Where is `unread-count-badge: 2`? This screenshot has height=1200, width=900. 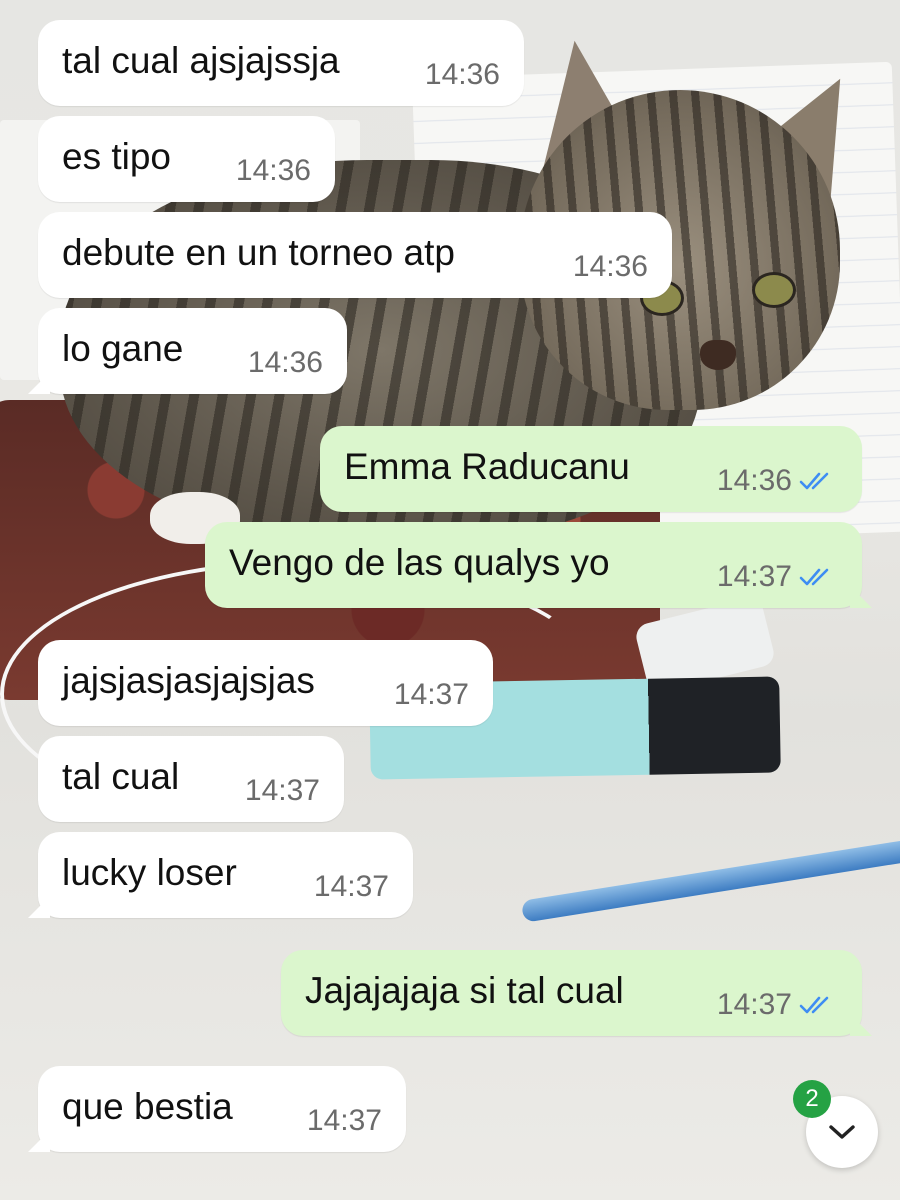
unread-count-badge: 2 is located at coordinates (812, 1099).